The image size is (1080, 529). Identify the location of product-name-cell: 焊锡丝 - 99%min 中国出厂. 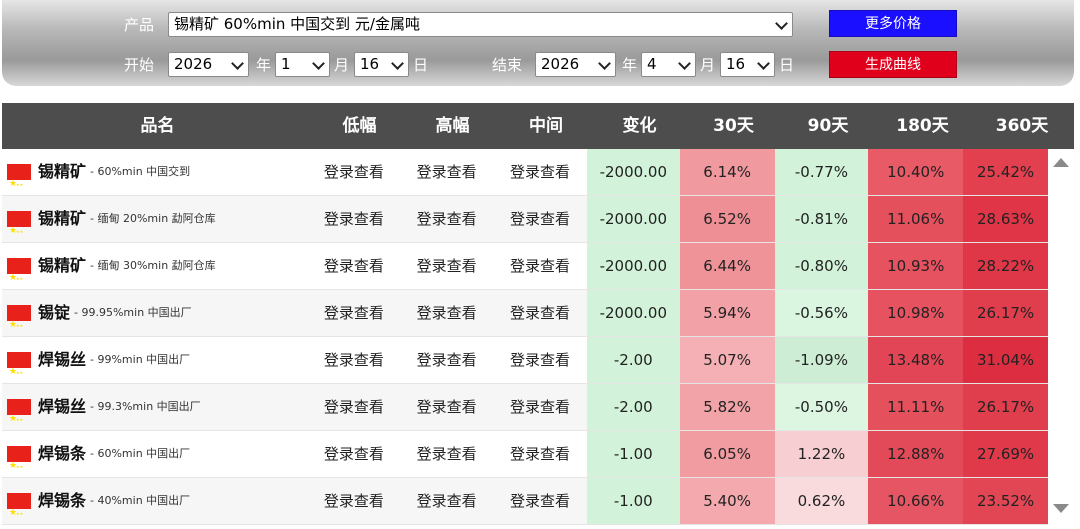
(154, 366).